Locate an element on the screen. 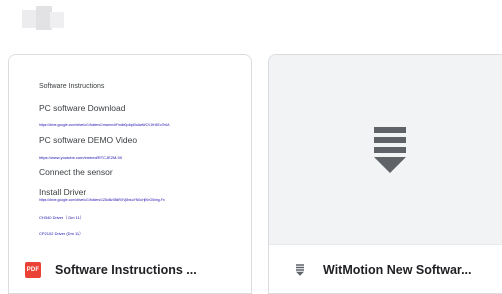  preview-line: Connect the sensor is located at coordinates (76, 172).